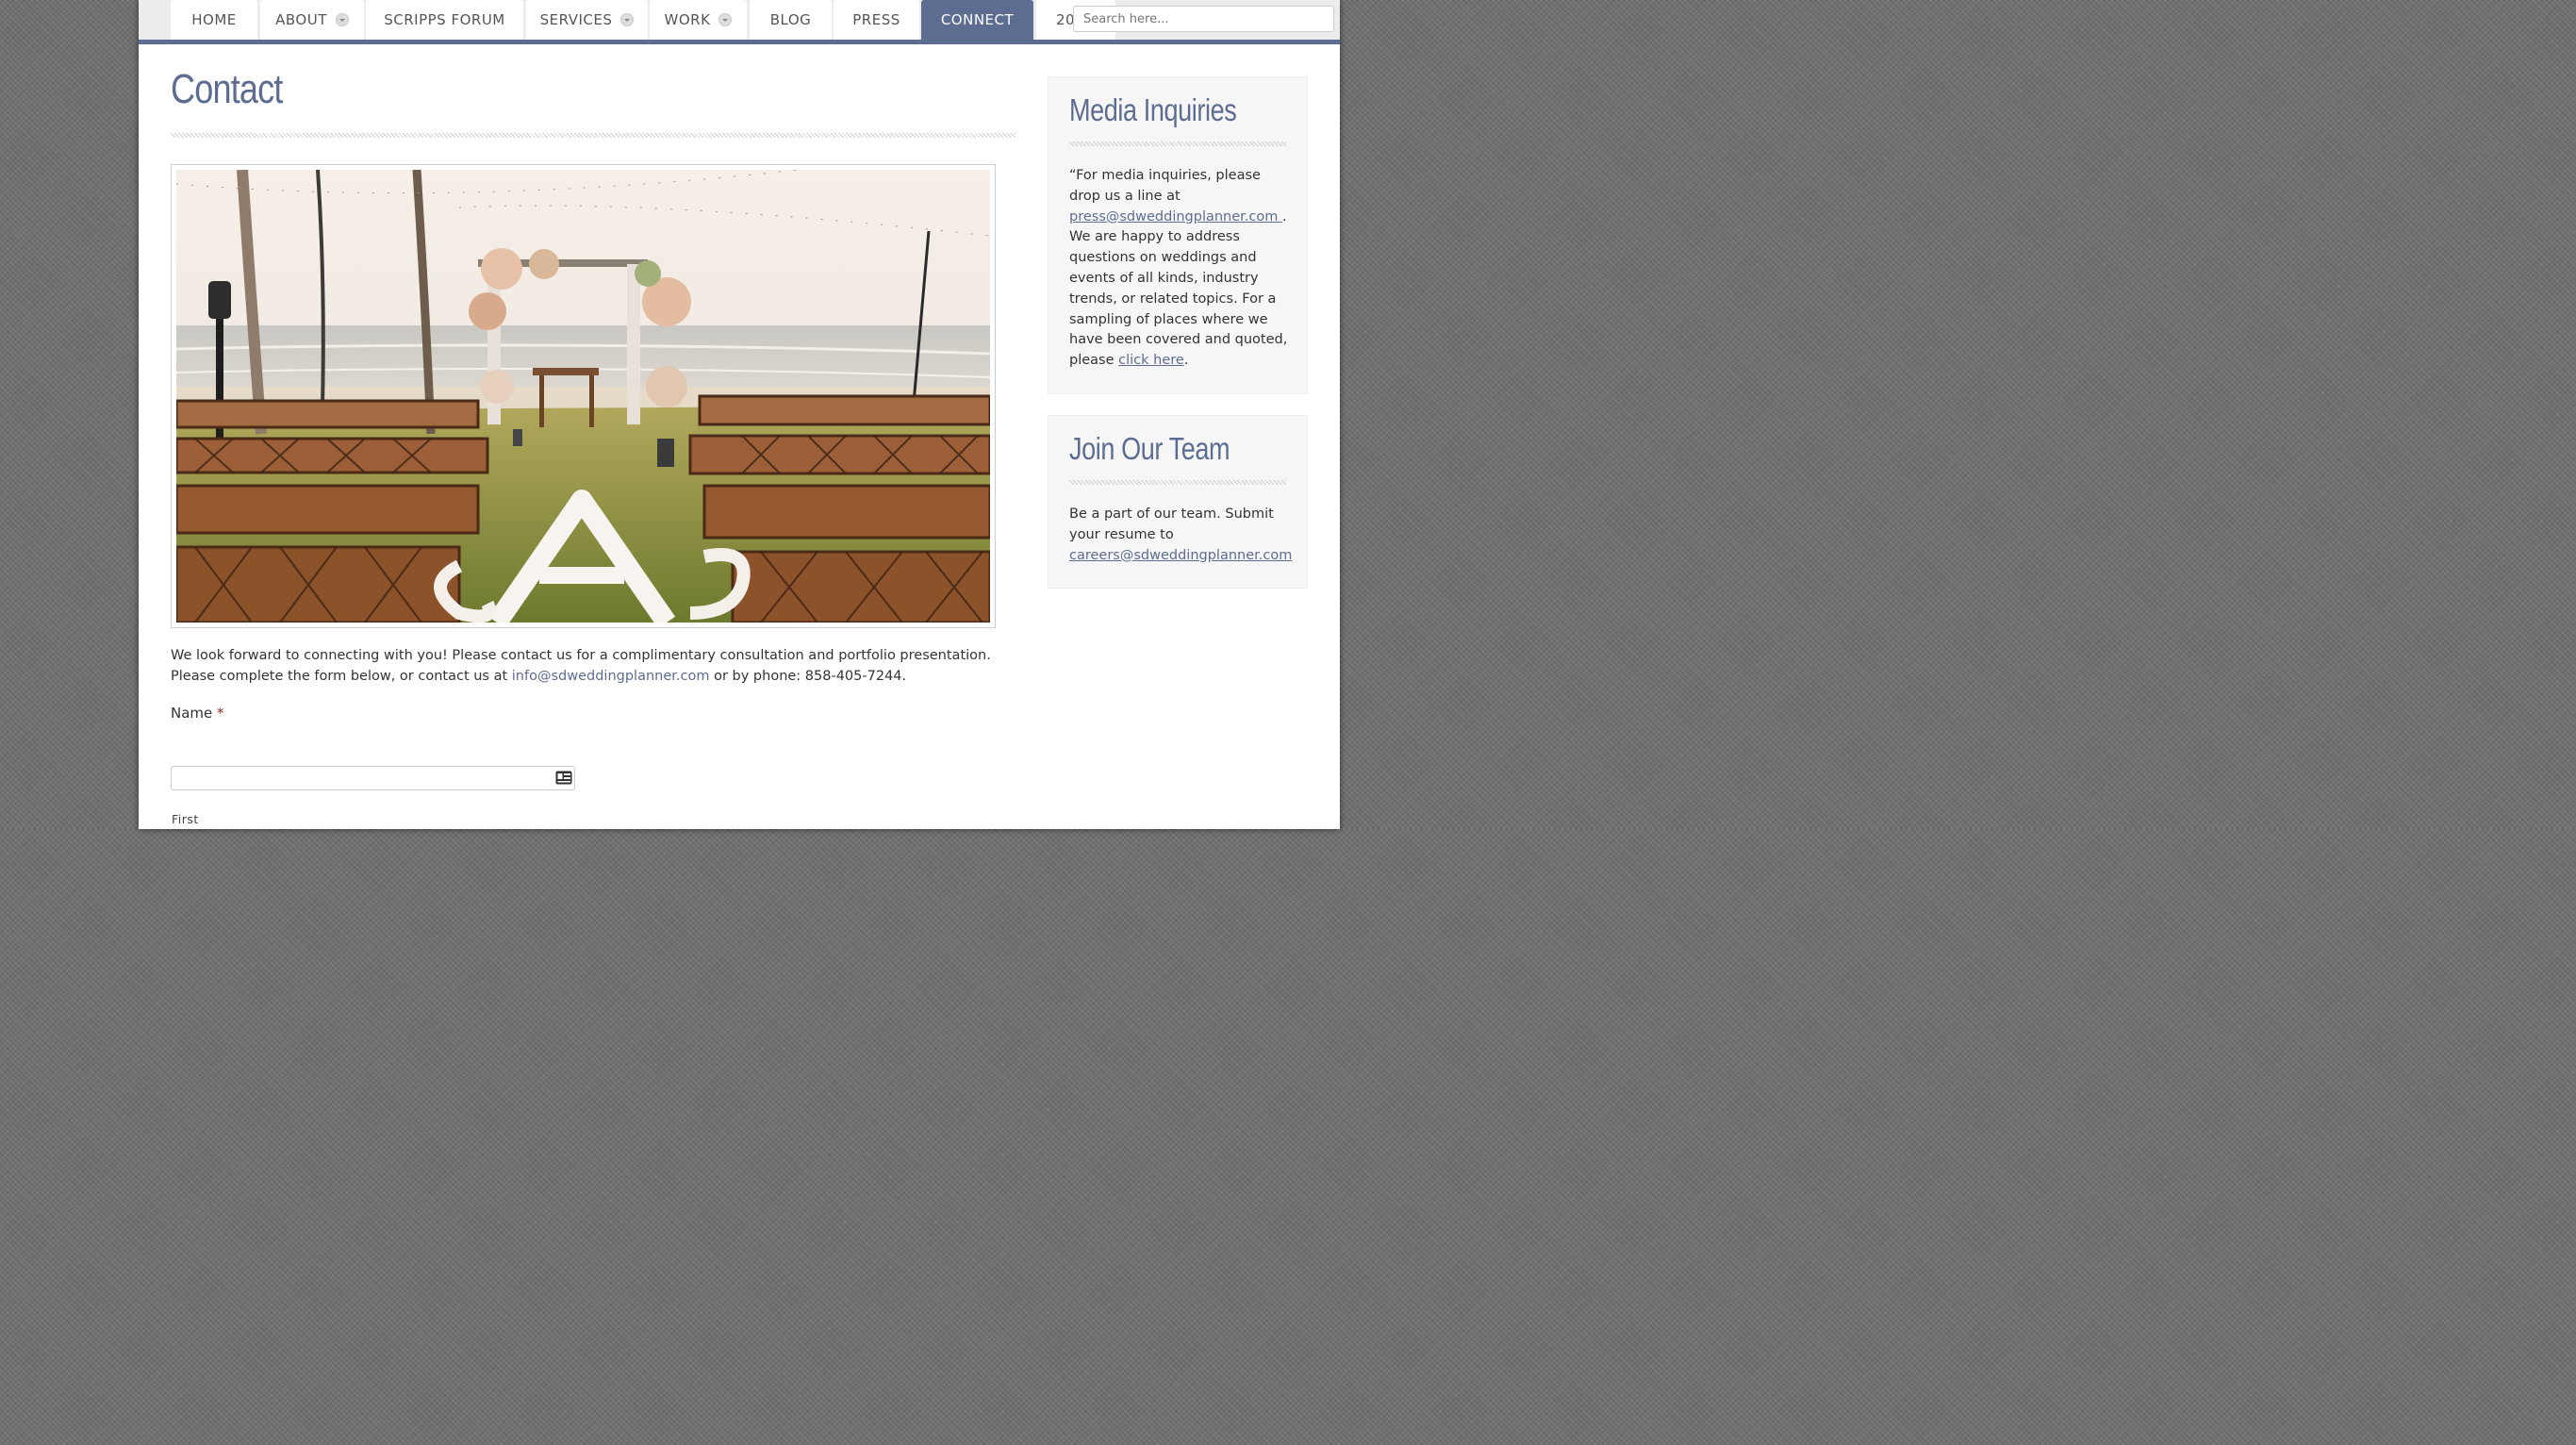 The image size is (2576, 1445). Describe the element at coordinates (1151, 360) in the screenshot. I see `click-here-link: click here` at that location.